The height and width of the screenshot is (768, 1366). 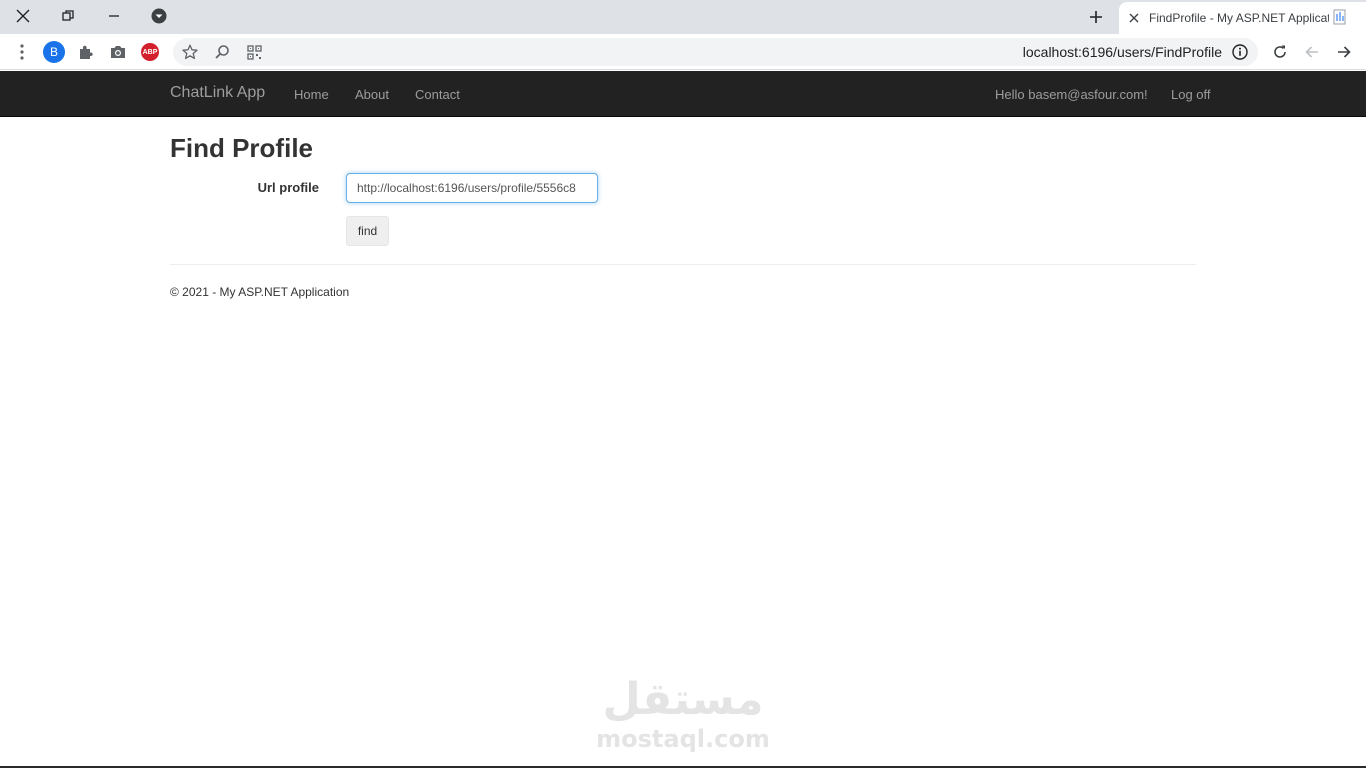 I want to click on browser-menu-button, so click(x=22, y=52).